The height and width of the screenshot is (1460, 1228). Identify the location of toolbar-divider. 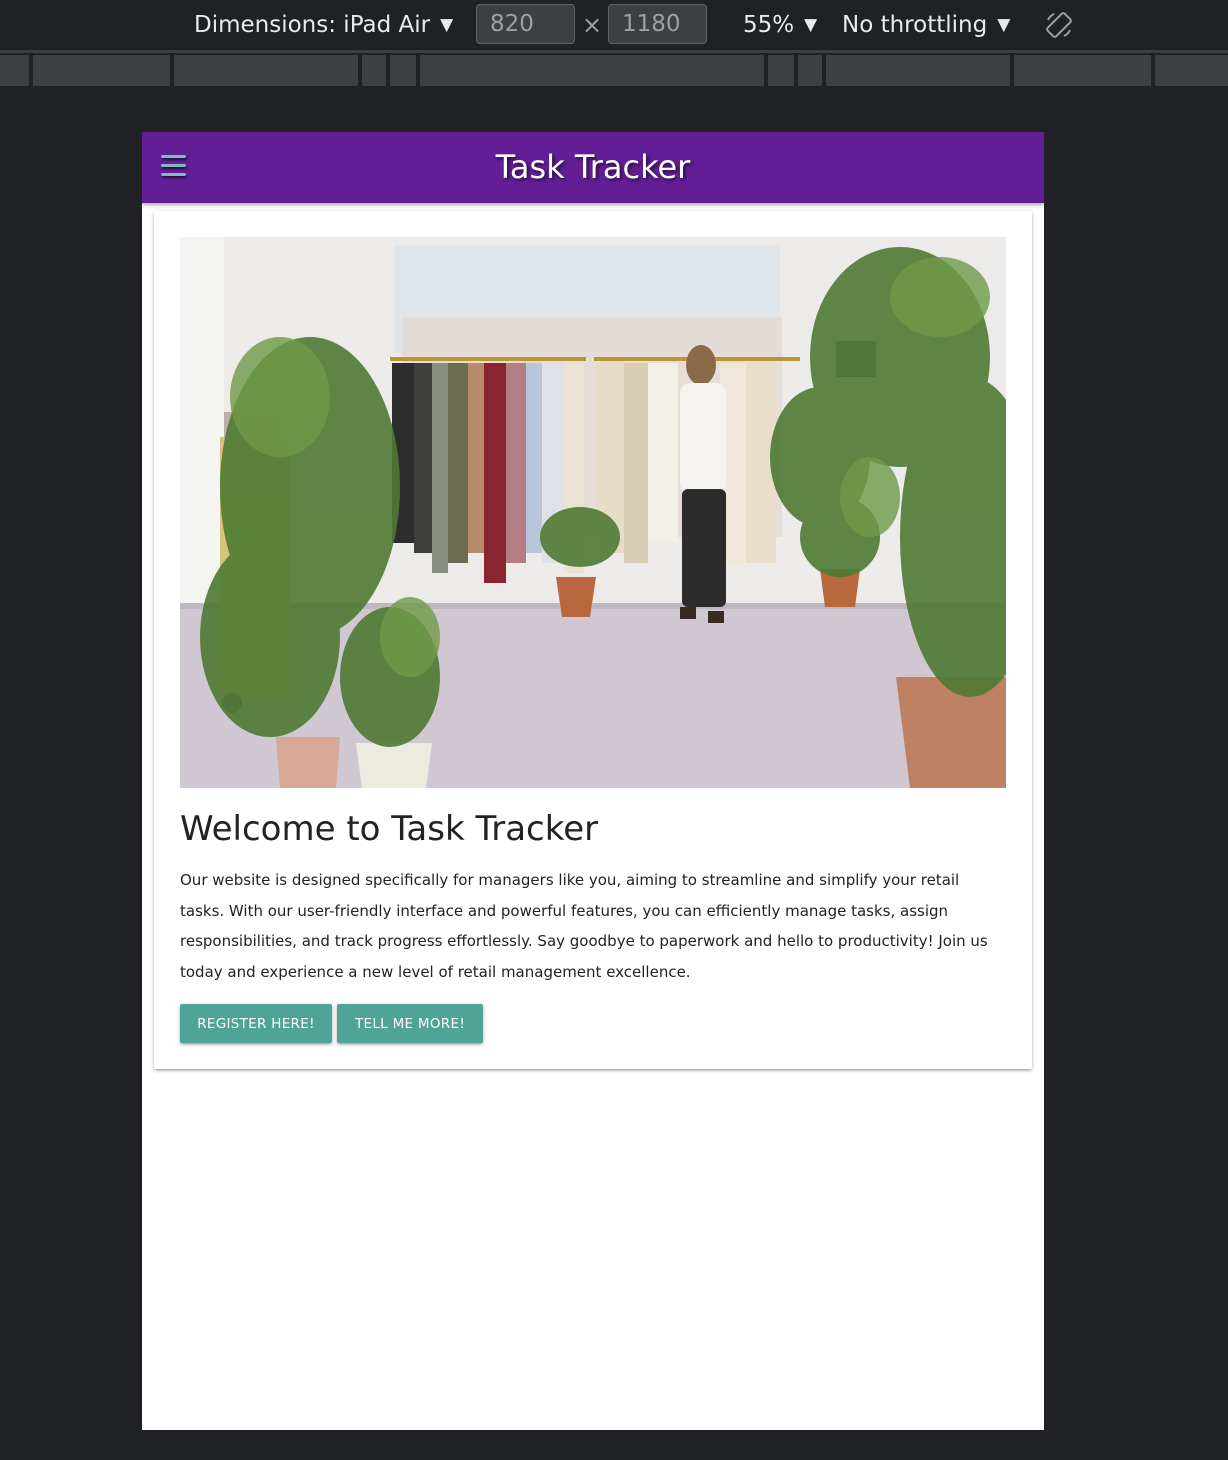
(614, 51).